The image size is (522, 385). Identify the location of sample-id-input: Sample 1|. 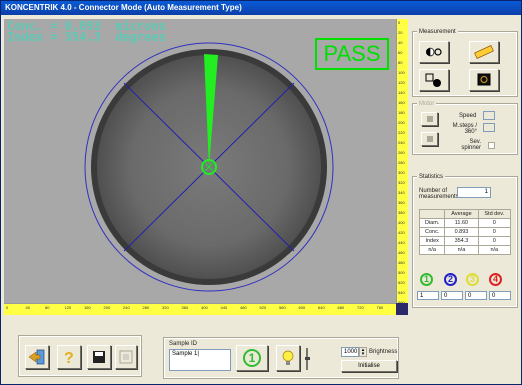
(200, 360).